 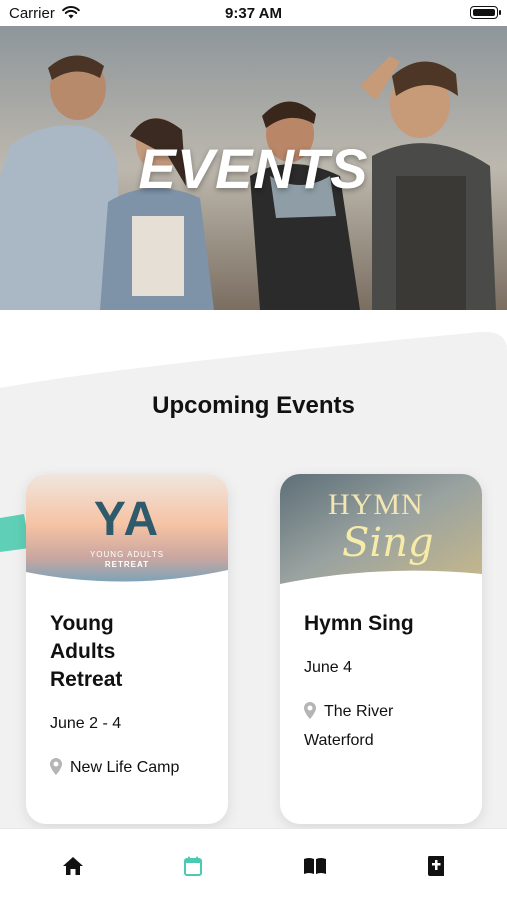 I want to click on event-title: Hymn Sing, so click(x=359, y=623).